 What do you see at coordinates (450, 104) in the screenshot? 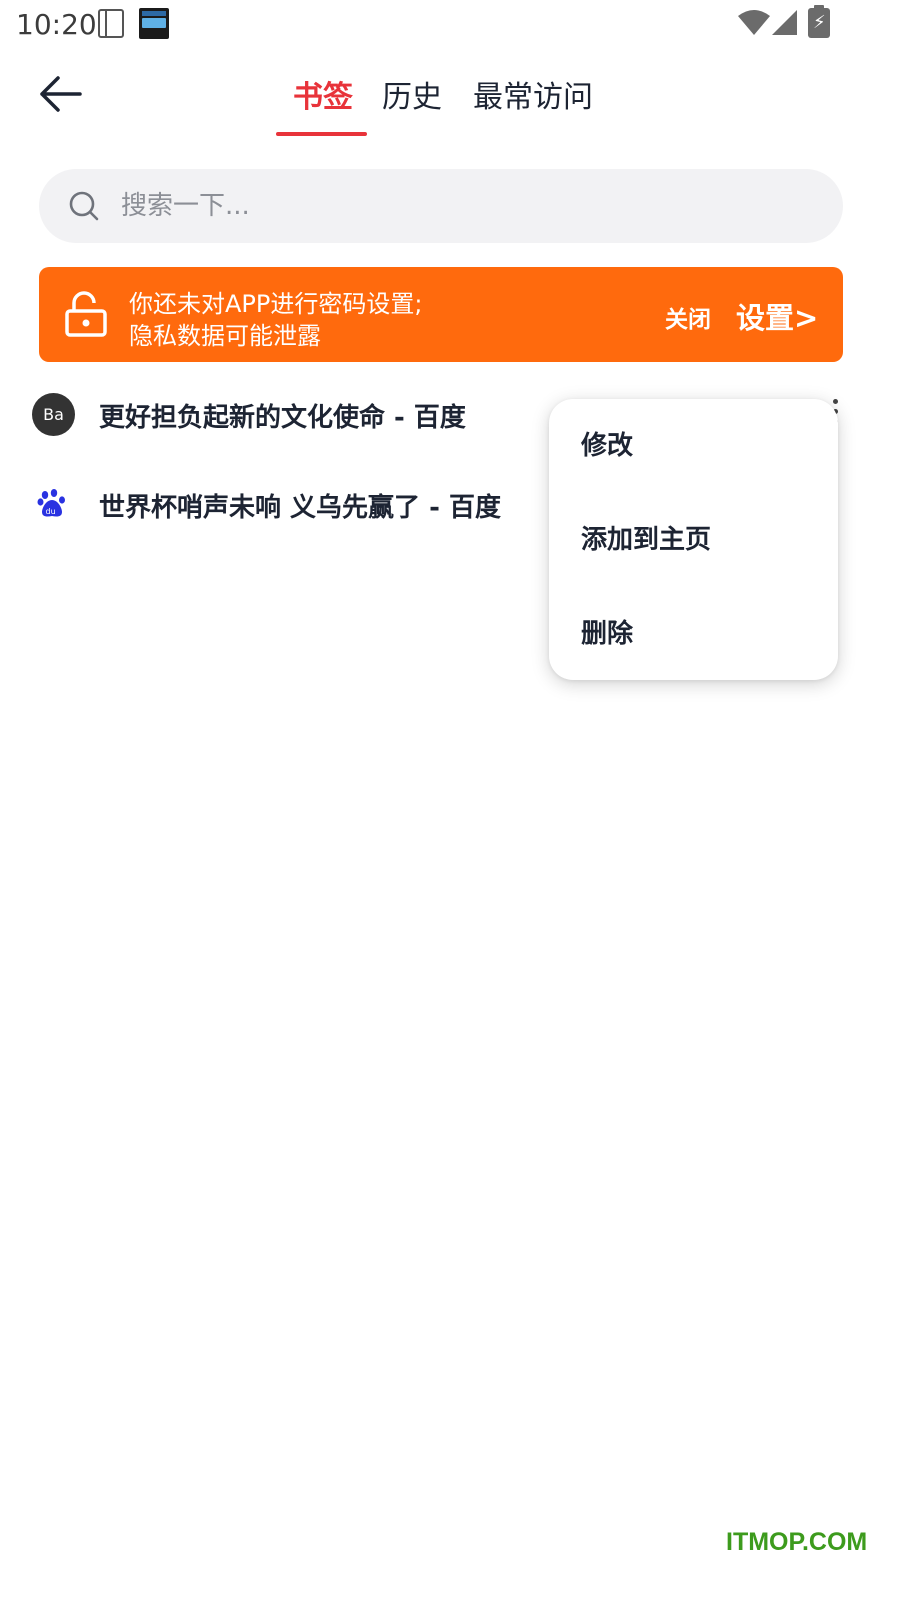
I see `tab-bar: 书签 历史 最常访问` at bounding box center [450, 104].